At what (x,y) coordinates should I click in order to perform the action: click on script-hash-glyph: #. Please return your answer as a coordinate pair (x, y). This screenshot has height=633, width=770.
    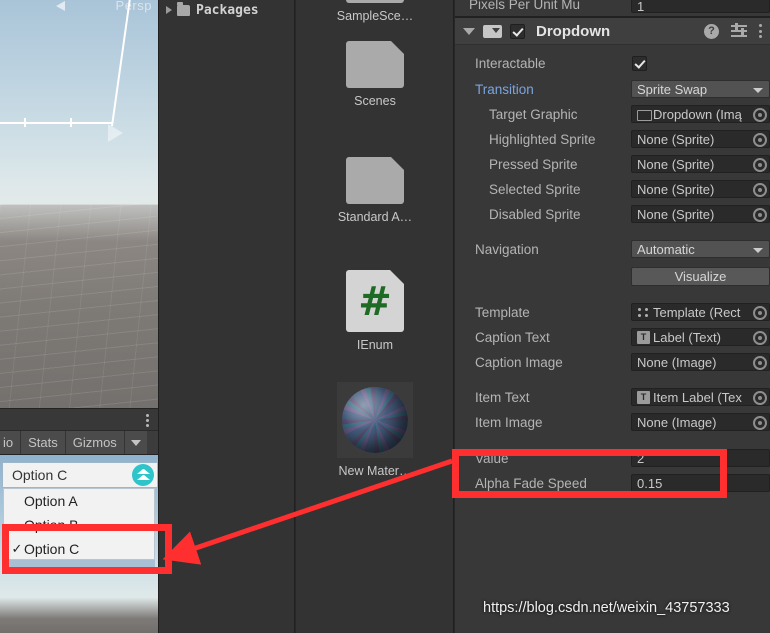
    Looking at the image, I should click on (375, 302).